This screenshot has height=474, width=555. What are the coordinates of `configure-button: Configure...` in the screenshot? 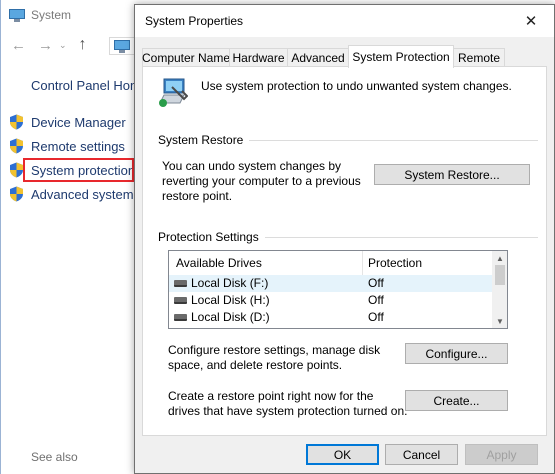 It's located at (456, 353).